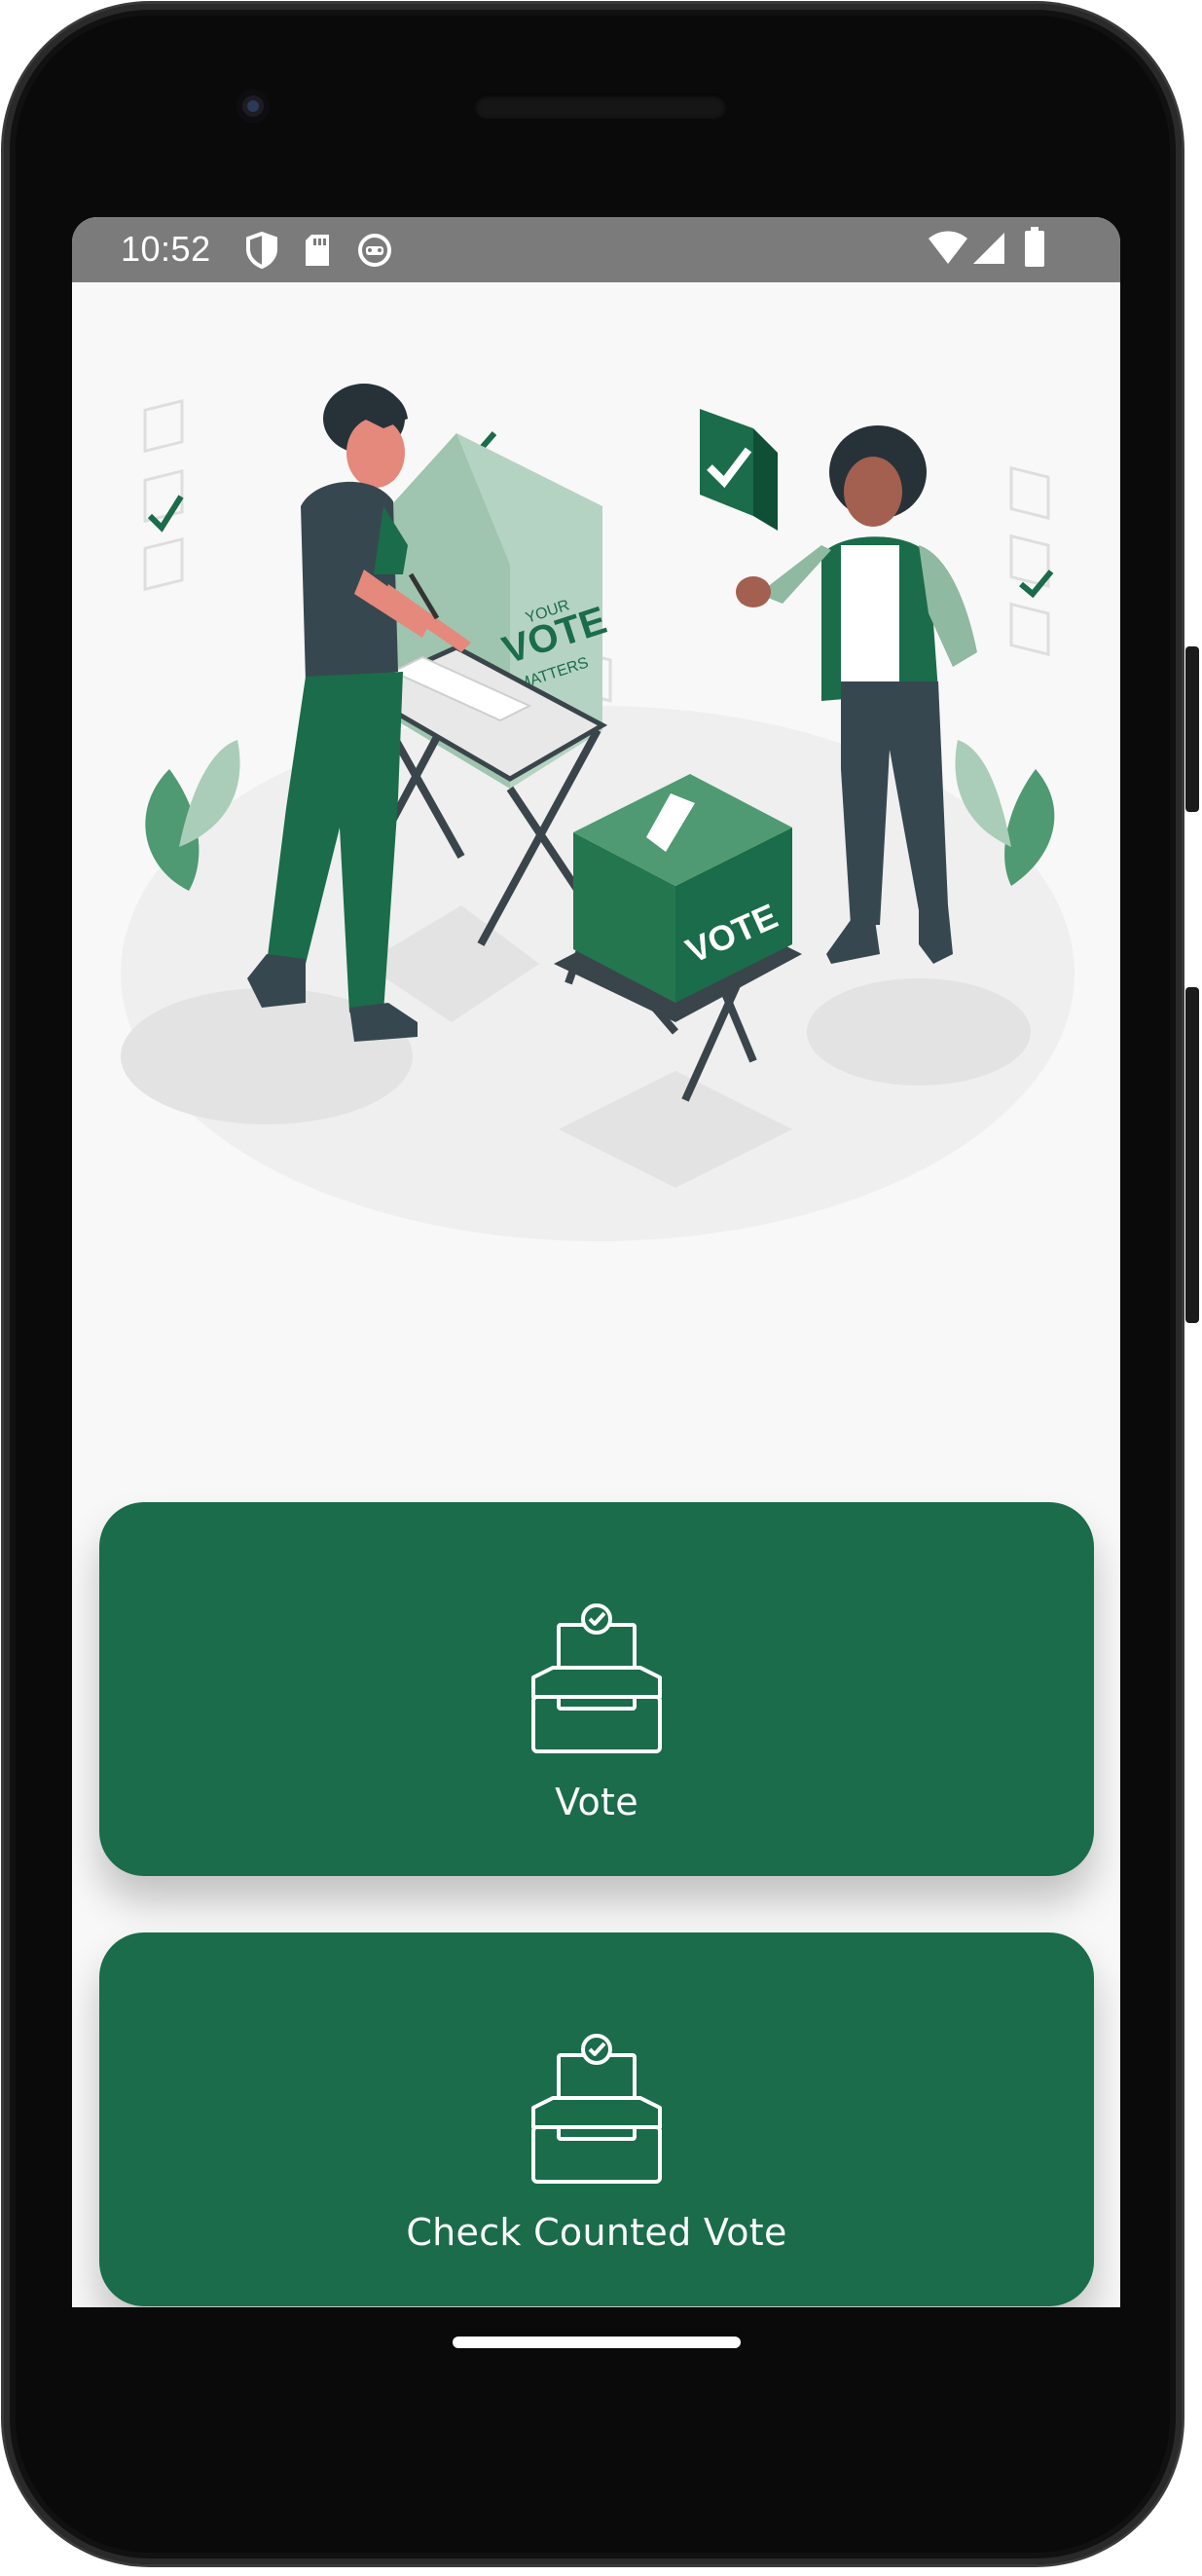 The image size is (1202, 2576). Describe the element at coordinates (1192, 1155) in the screenshot. I see `volume-button` at that location.